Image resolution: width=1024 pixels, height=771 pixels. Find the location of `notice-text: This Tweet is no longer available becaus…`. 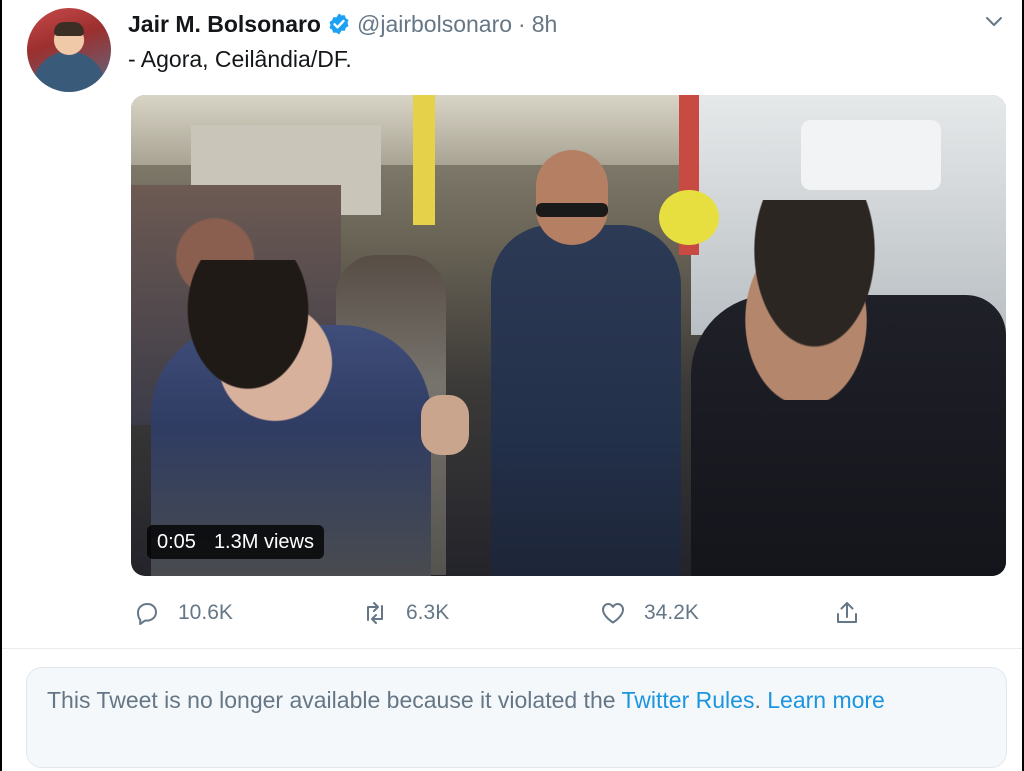

notice-text: This Tweet is no longer available becaus… is located at coordinates (334, 700).